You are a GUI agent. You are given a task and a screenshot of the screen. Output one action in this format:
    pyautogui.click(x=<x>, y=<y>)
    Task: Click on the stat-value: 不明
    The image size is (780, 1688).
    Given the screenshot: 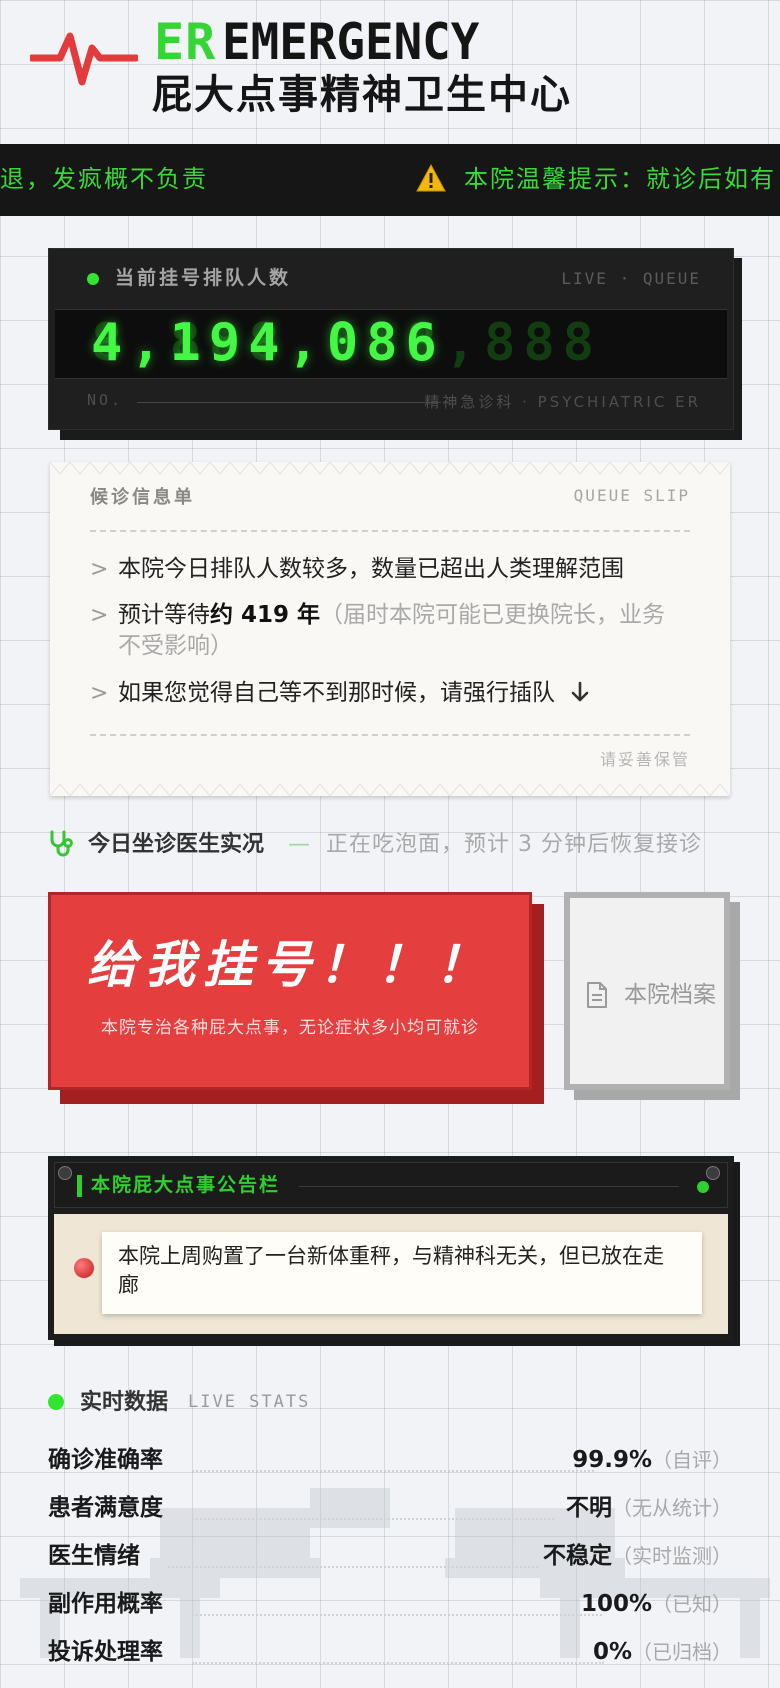 What is the action you would take?
    pyautogui.click(x=589, y=1508)
    